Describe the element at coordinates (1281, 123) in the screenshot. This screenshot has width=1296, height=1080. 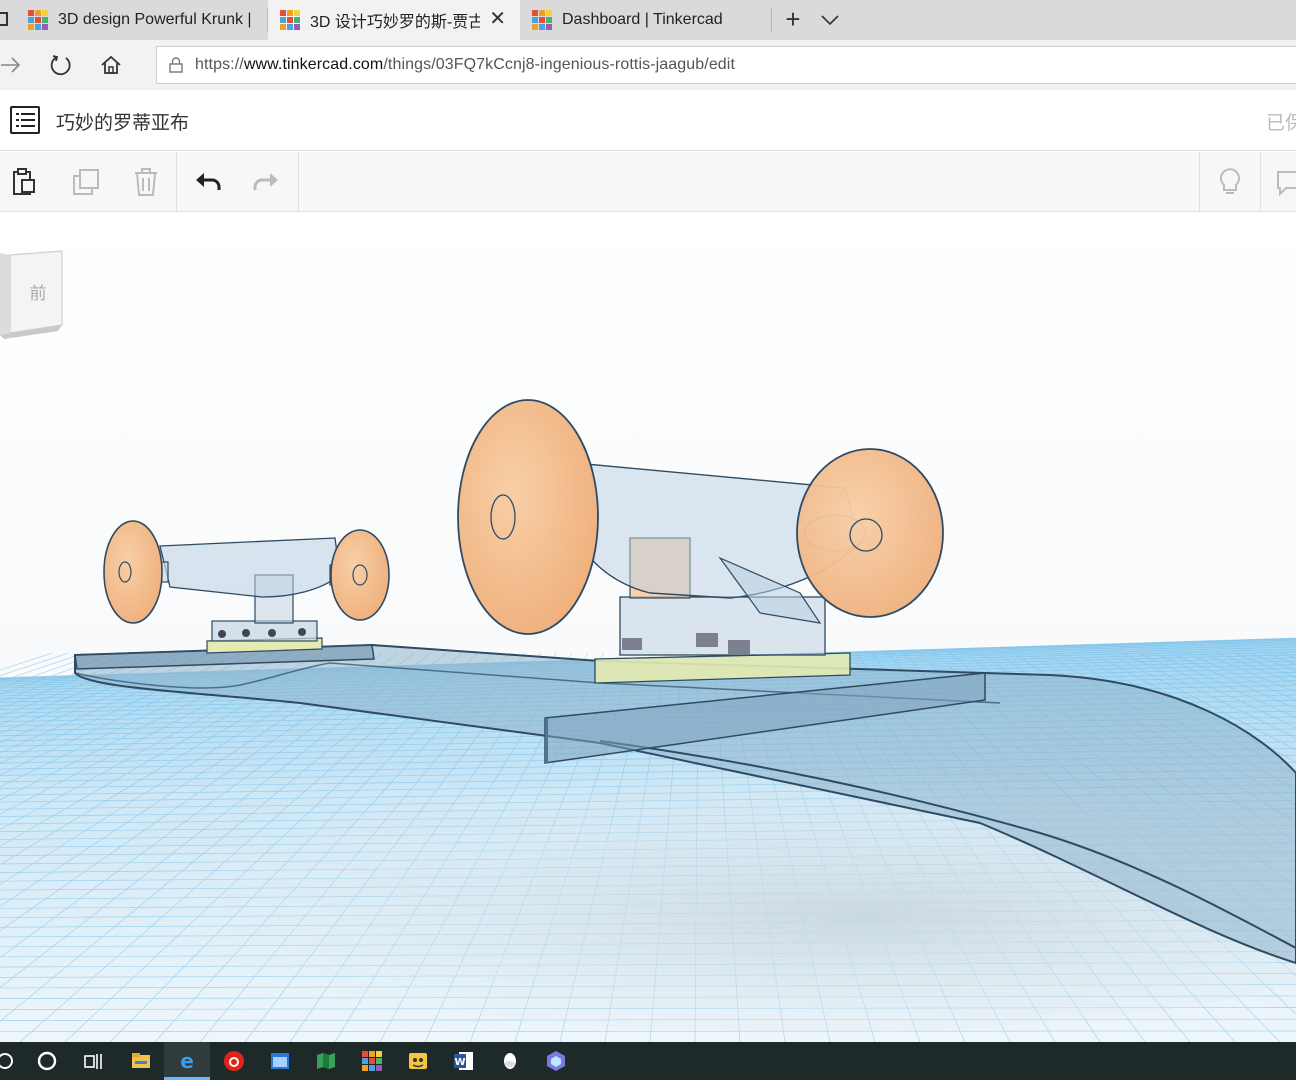
I see `save-status: 已保` at that location.